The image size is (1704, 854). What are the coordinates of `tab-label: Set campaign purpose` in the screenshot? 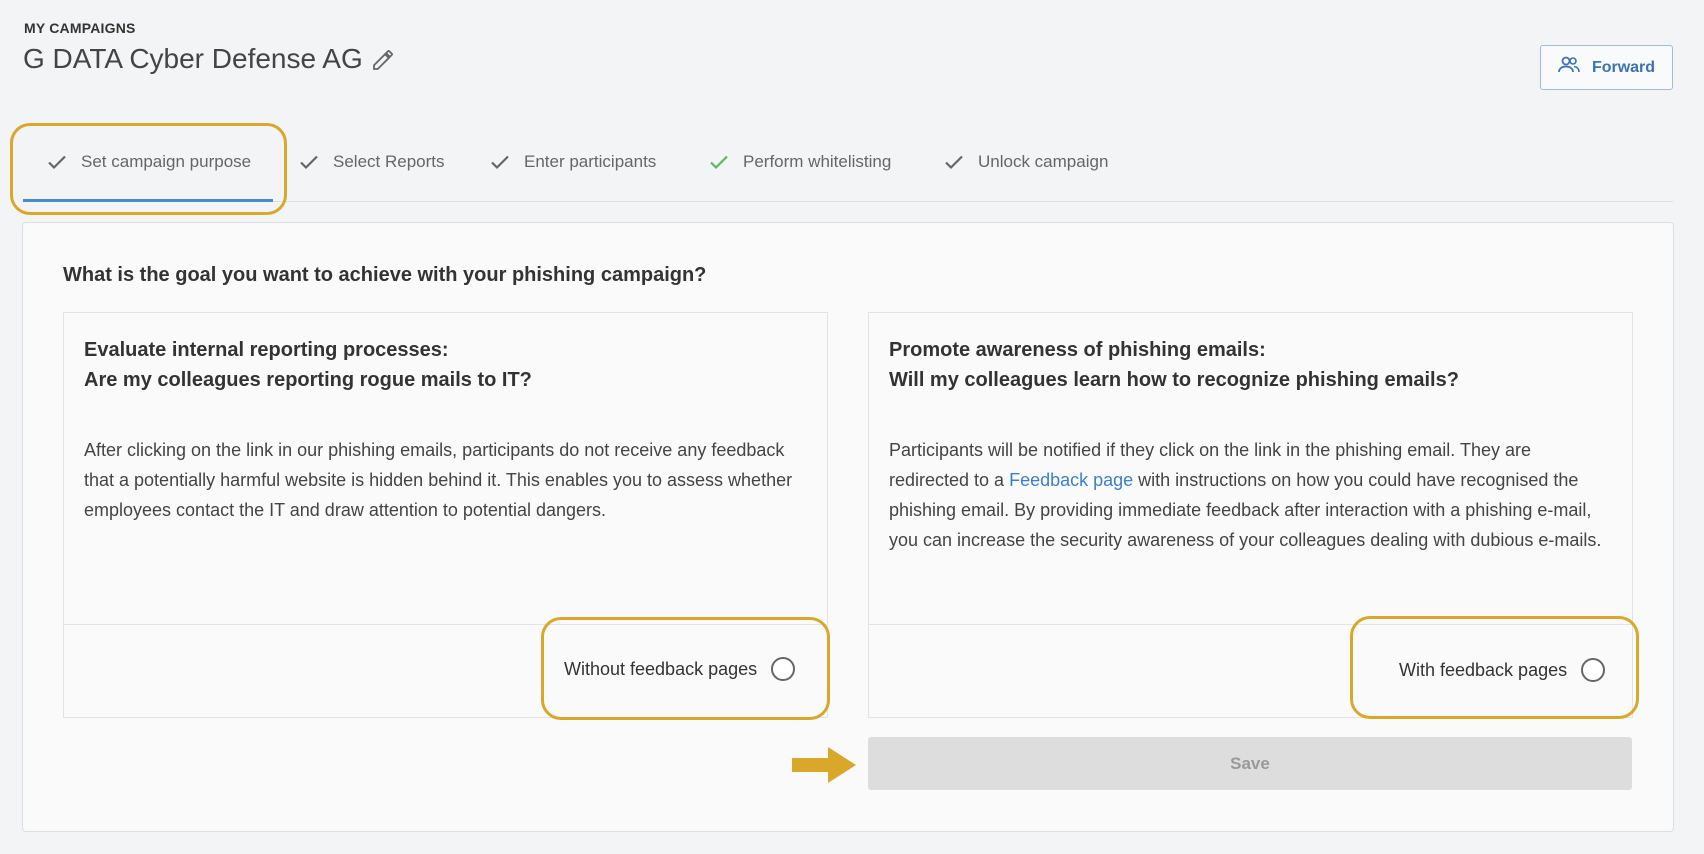 It's located at (166, 161).